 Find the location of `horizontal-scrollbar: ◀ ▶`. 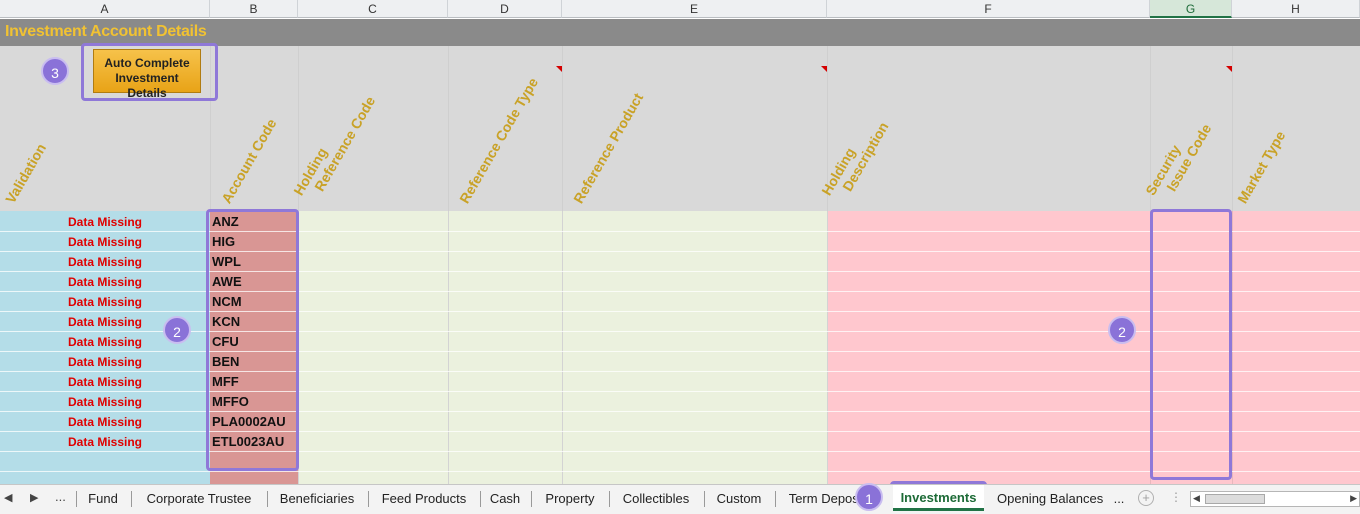

horizontal-scrollbar: ◀ ▶ is located at coordinates (1275, 499).